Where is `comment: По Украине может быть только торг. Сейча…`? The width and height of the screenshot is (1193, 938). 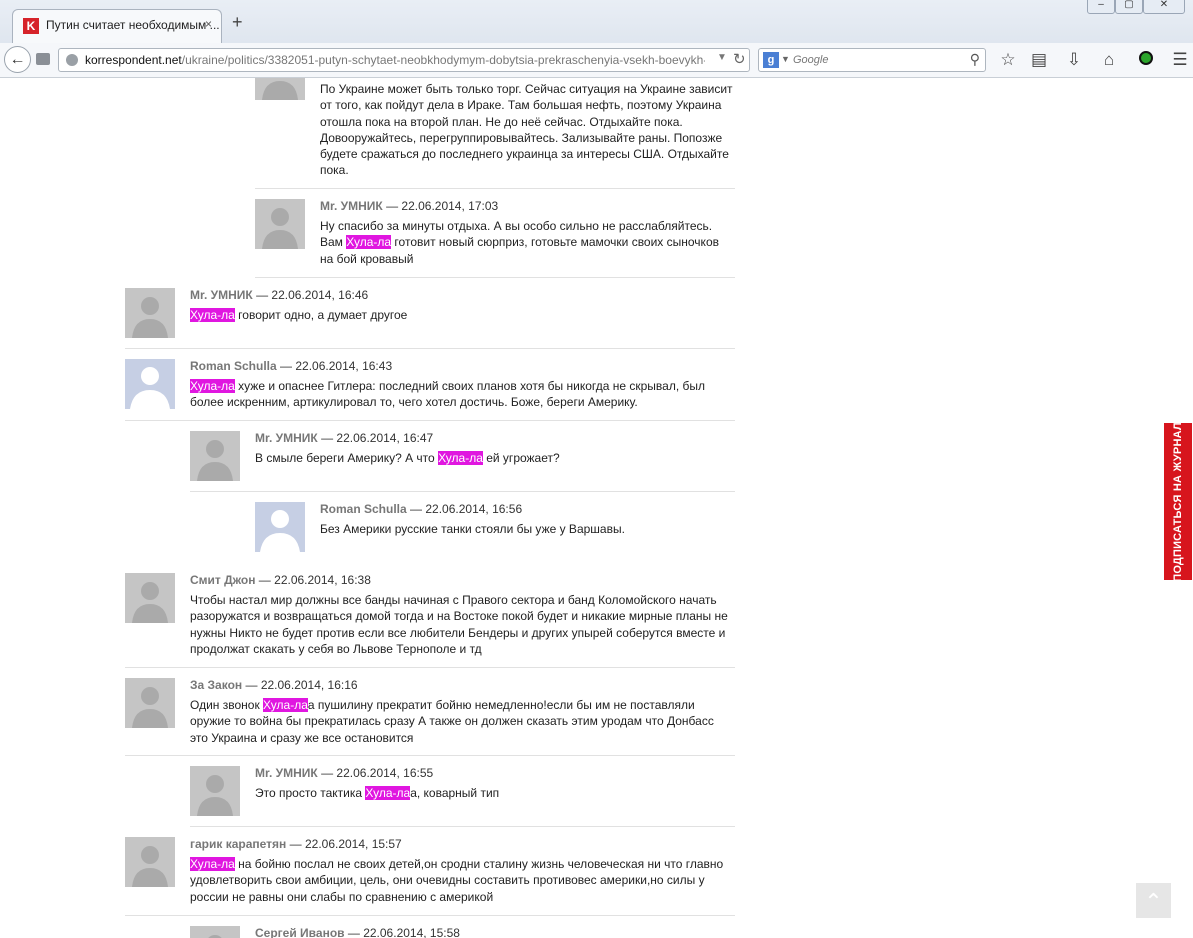
comment: По Украине может быть только торг. Сейча… is located at coordinates (495, 133).